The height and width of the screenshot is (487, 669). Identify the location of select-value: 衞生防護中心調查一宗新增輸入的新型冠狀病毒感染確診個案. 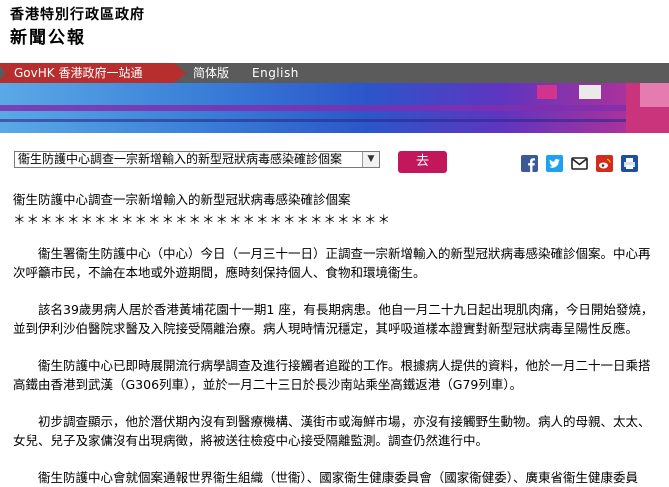
(180, 159).